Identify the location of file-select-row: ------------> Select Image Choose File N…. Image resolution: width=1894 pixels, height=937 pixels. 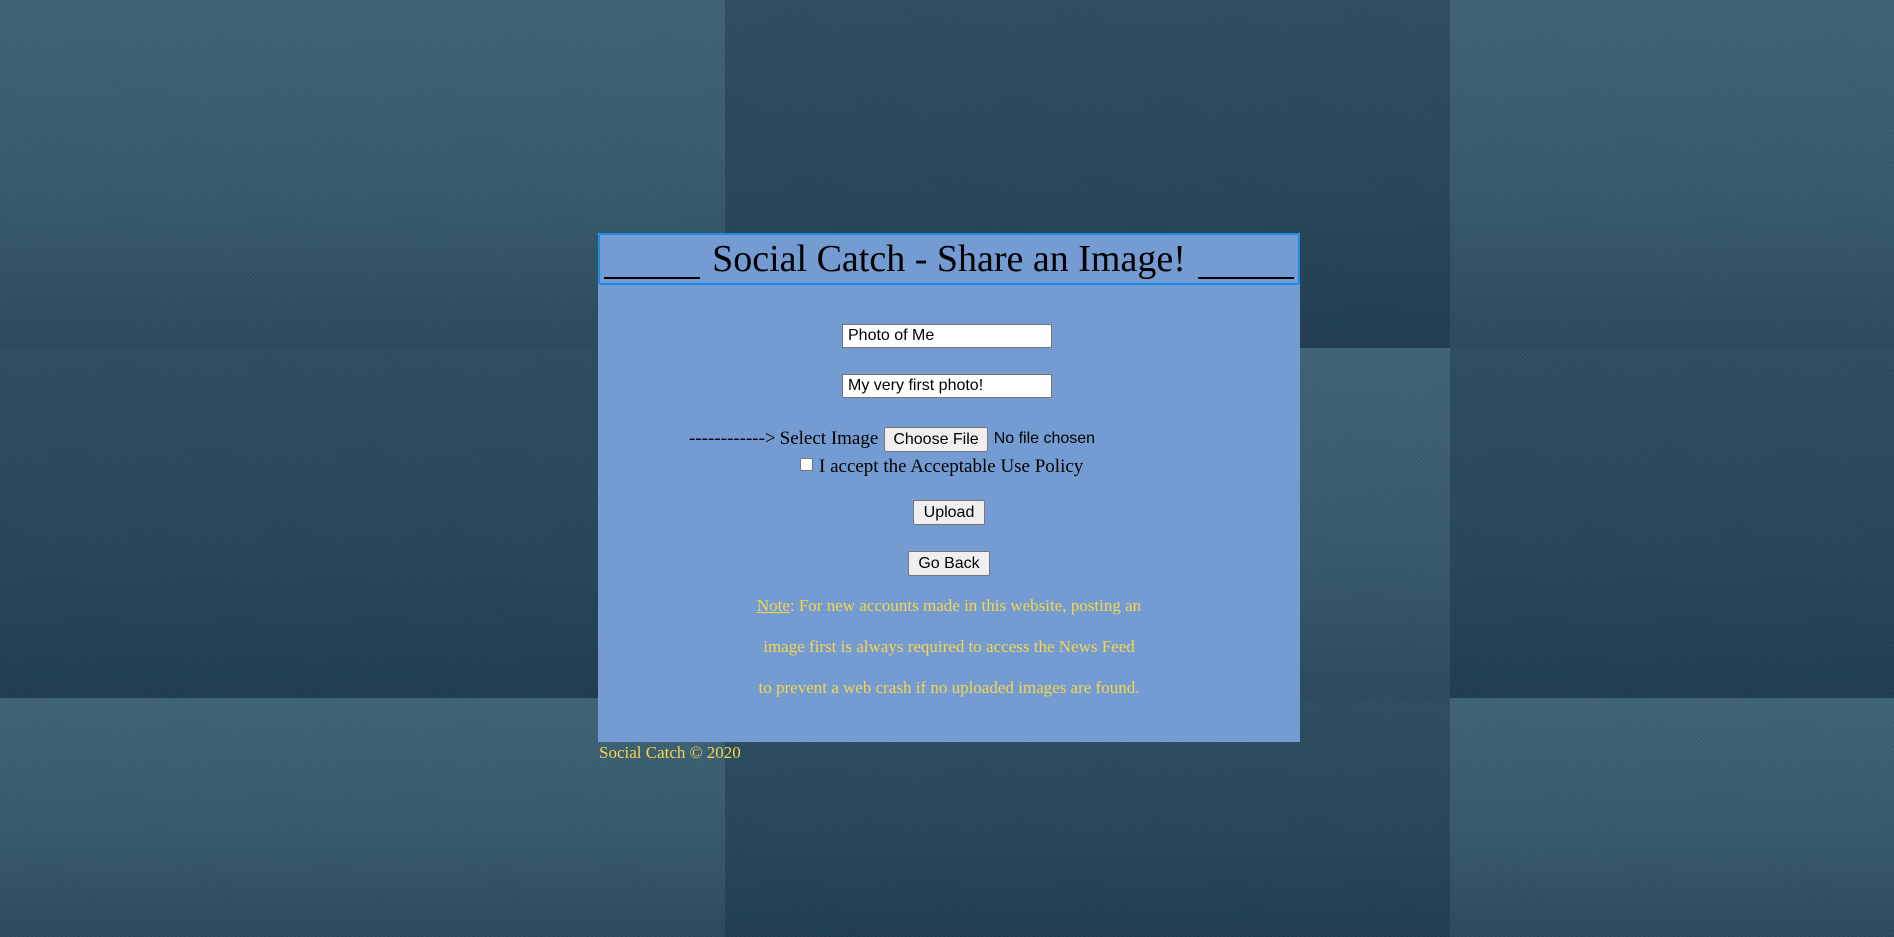
(892, 439).